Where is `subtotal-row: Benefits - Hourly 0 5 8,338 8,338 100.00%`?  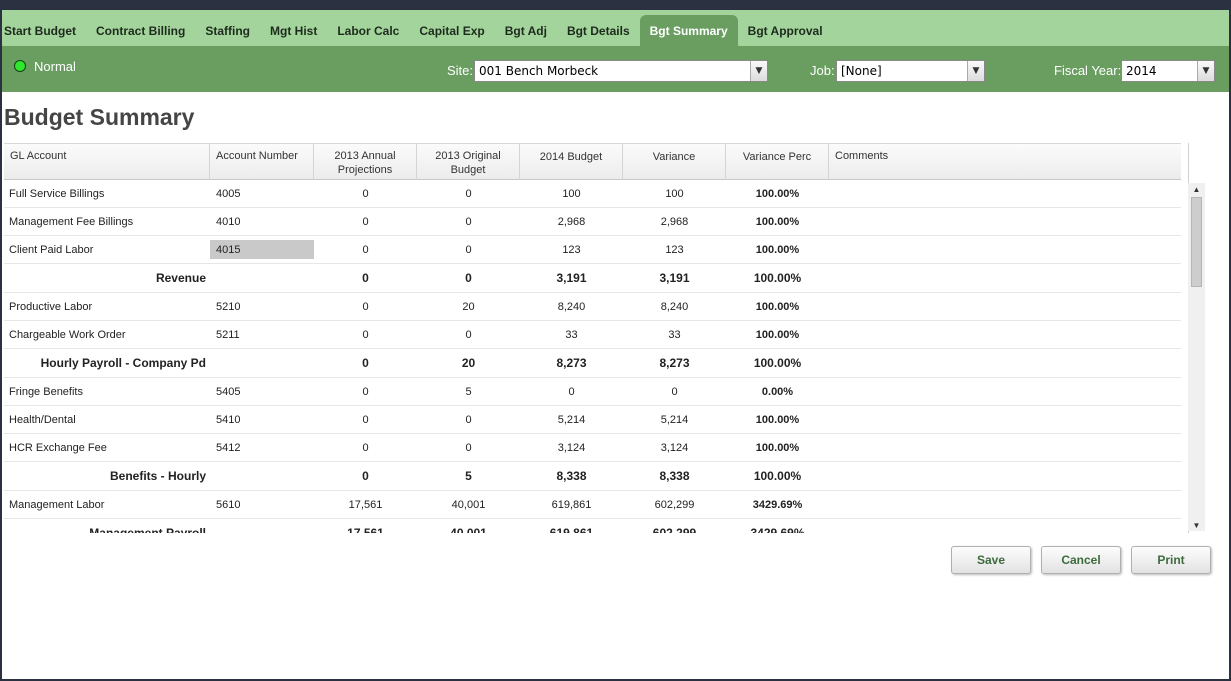 subtotal-row: Benefits - Hourly 0 5 8,338 8,338 100.00% is located at coordinates (592, 476).